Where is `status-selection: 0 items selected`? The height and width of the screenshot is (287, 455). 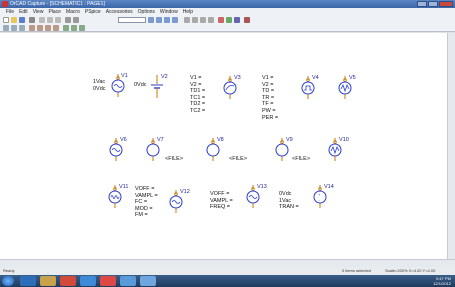 status-selection: 0 items selected is located at coordinates (356, 270).